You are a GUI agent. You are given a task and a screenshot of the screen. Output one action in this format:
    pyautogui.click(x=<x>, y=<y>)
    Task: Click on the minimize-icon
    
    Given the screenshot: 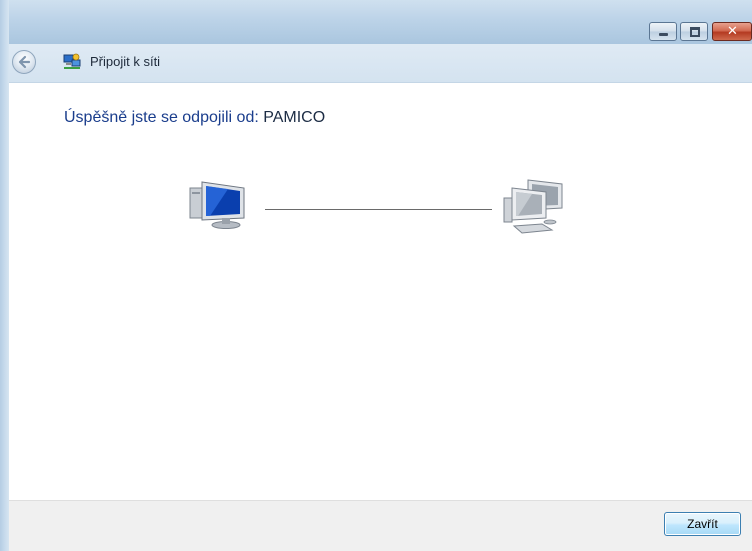 What is the action you would take?
    pyautogui.click(x=663, y=34)
    